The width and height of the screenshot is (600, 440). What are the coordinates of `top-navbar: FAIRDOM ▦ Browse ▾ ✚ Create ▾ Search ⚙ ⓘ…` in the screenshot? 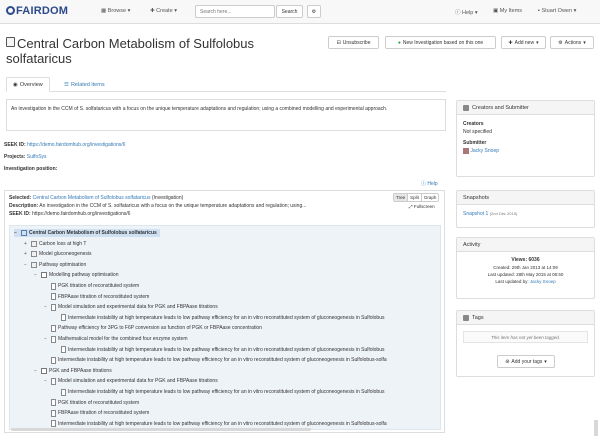 It's located at (300, 12).